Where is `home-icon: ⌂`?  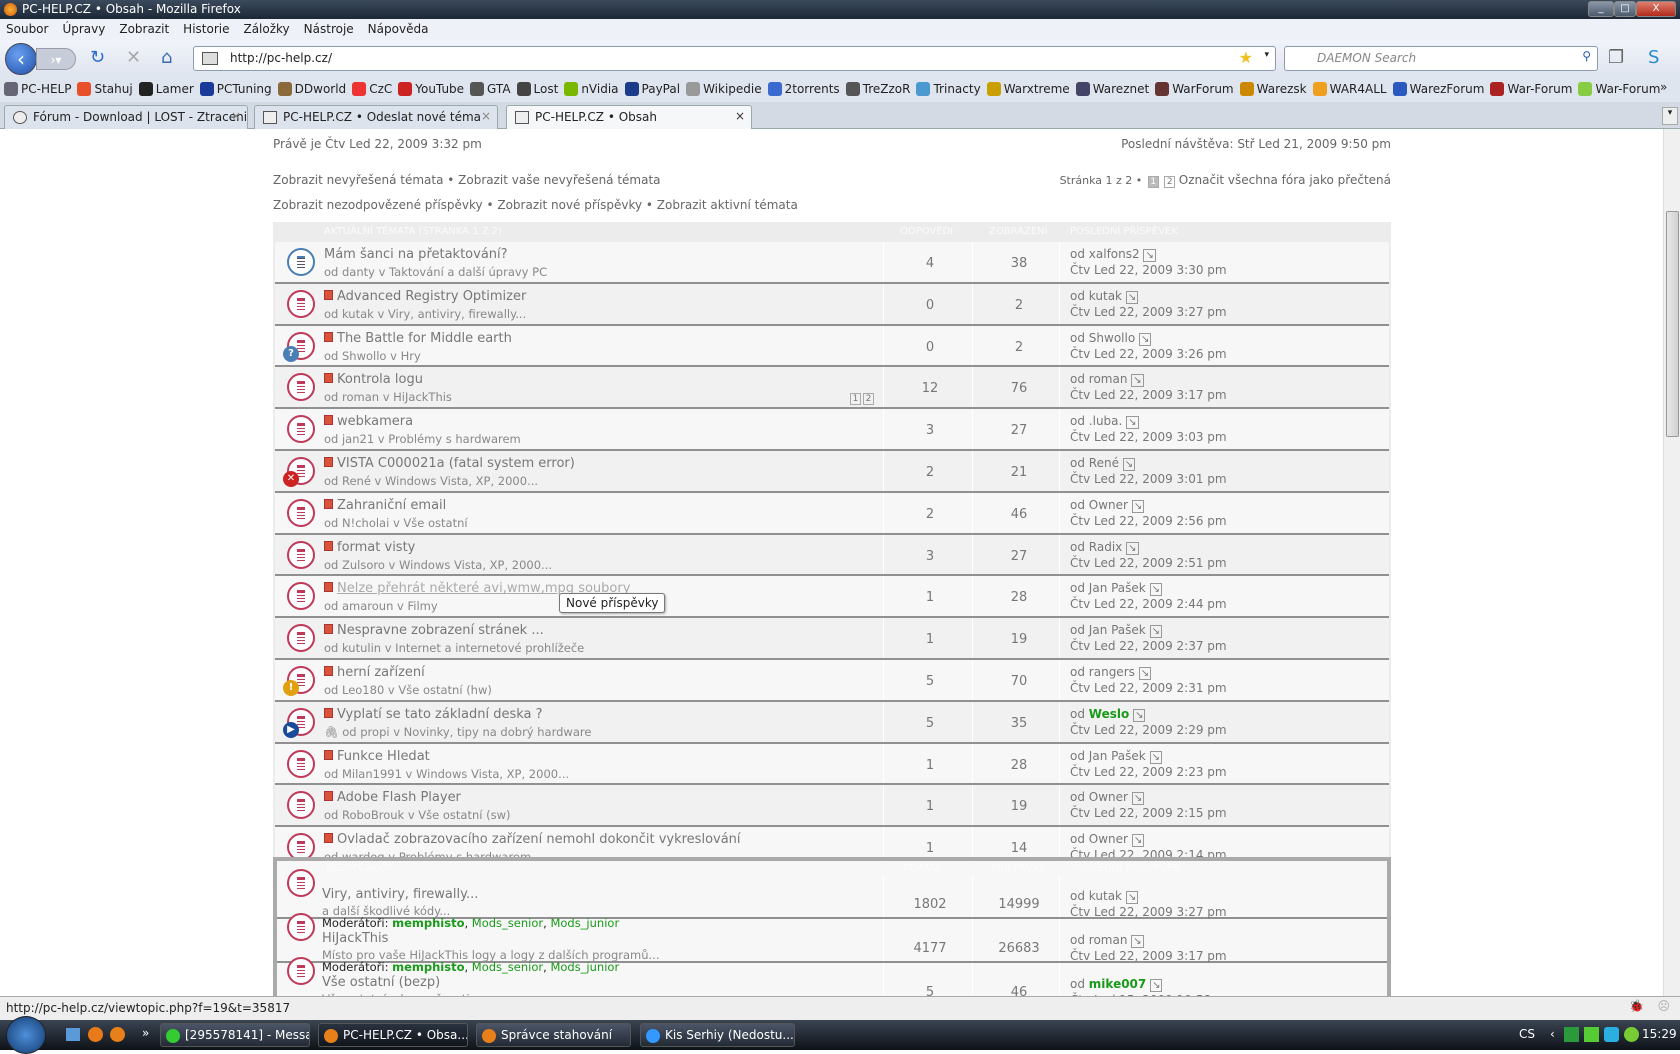
home-icon: ⌂ is located at coordinates (166, 58).